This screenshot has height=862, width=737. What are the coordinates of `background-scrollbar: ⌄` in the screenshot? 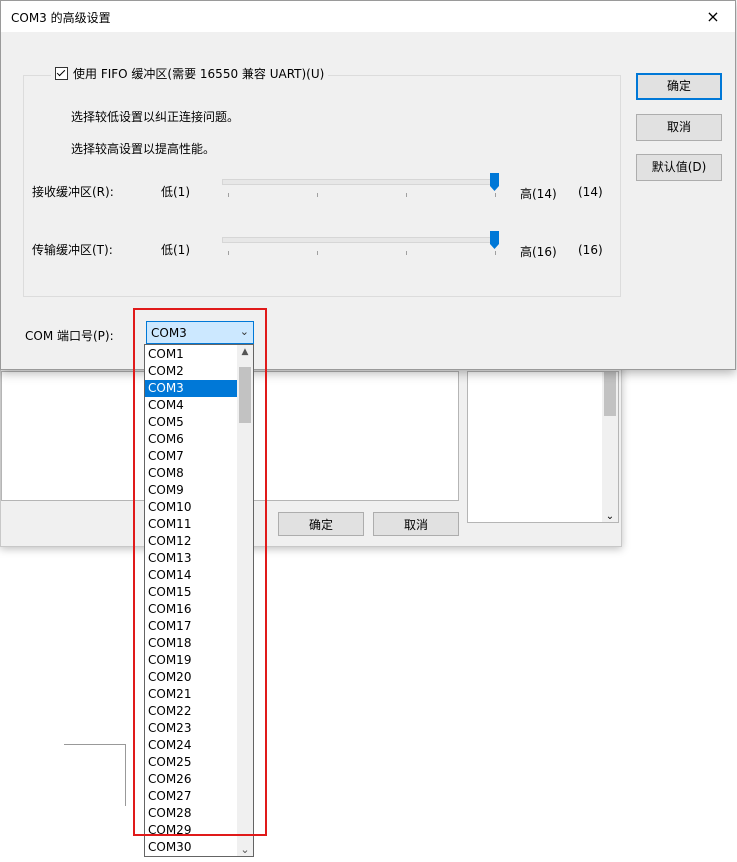 It's located at (610, 447).